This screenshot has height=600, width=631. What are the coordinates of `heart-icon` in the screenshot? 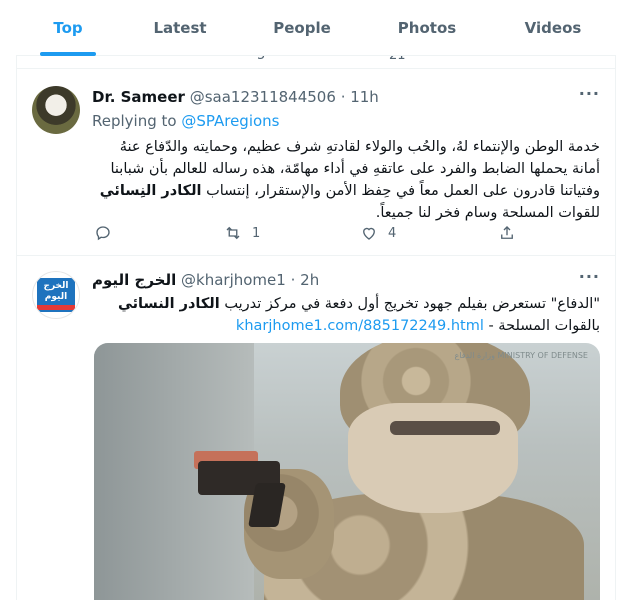 It's located at (369, 233).